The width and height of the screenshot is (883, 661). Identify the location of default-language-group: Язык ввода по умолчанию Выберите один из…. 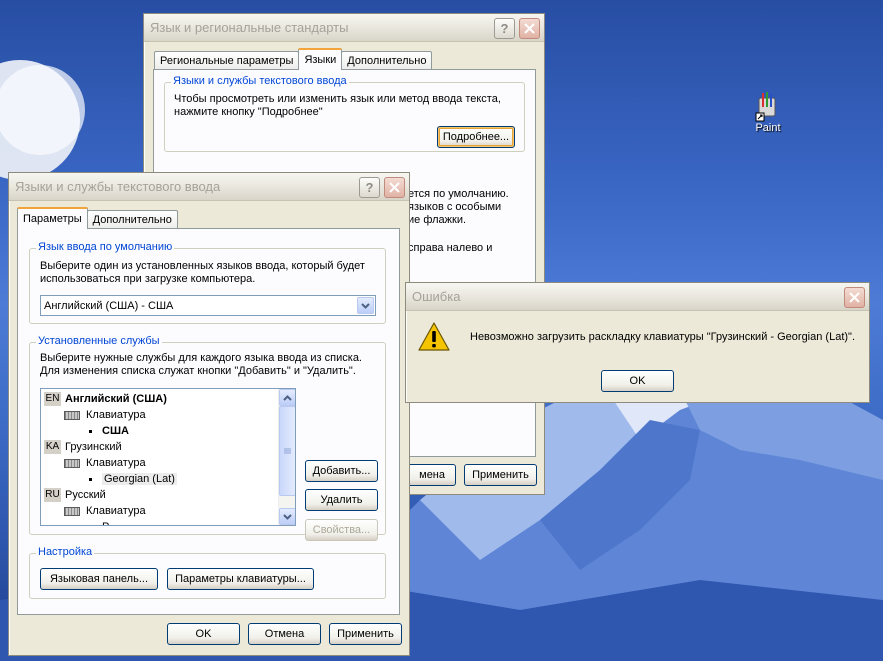
(207, 282).